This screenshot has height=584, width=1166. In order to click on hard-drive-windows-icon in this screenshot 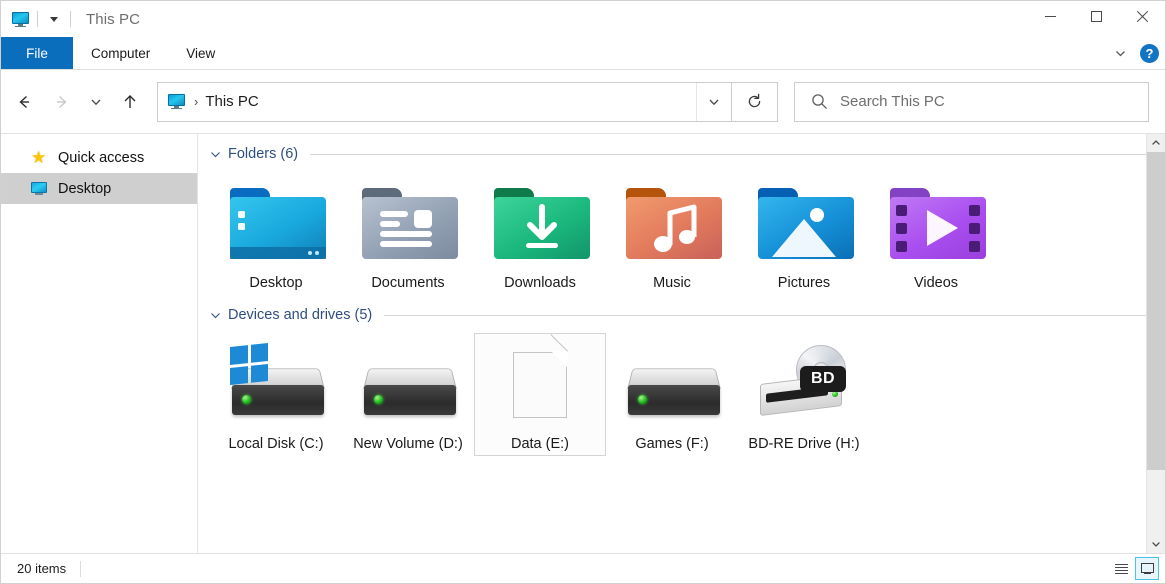, I will do `click(276, 385)`.